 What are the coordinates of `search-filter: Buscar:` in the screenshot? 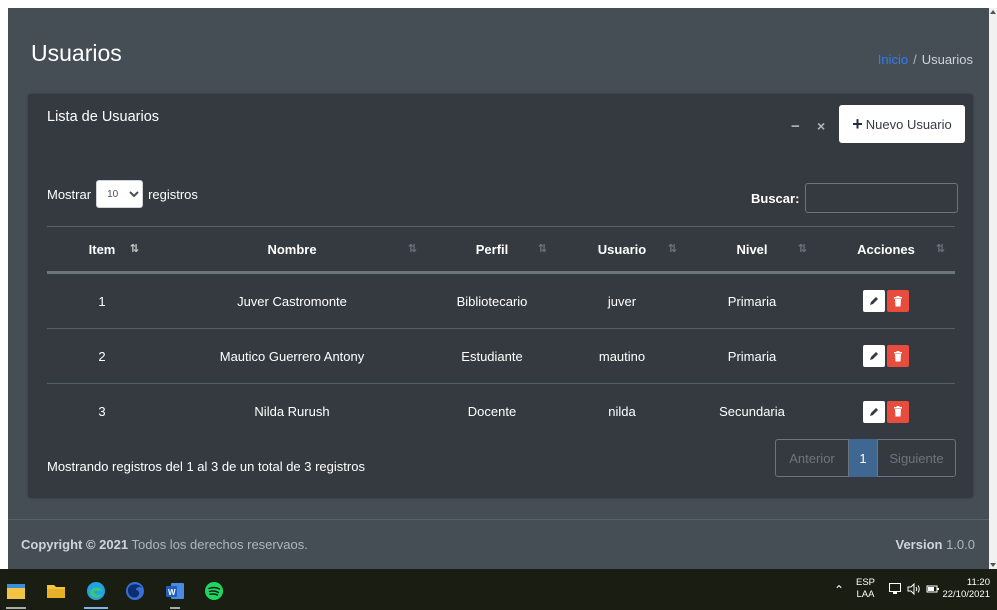 It's located at (855, 198).